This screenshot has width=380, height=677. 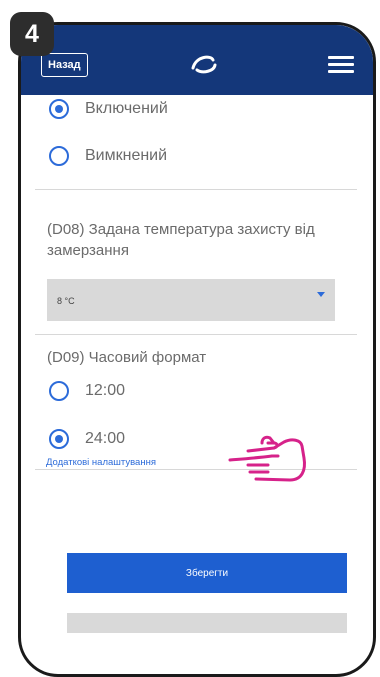 What do you see at coordinates (191, 300) in the screenshot?
I see `d08-temperature-select: 8 °C` at bounding box center [191, 300].